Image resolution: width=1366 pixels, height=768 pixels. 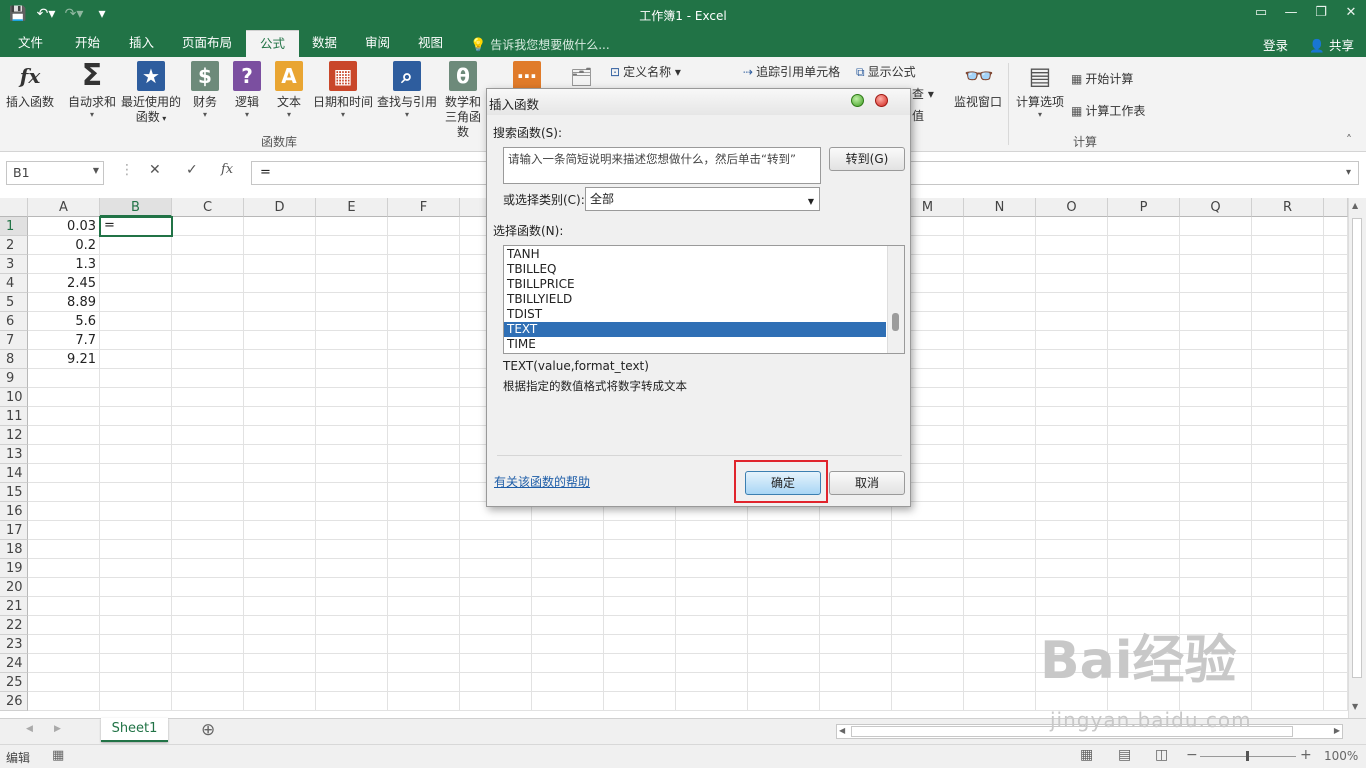 I want to click on h-scroll-thumb, so click(x=1072, y=731).